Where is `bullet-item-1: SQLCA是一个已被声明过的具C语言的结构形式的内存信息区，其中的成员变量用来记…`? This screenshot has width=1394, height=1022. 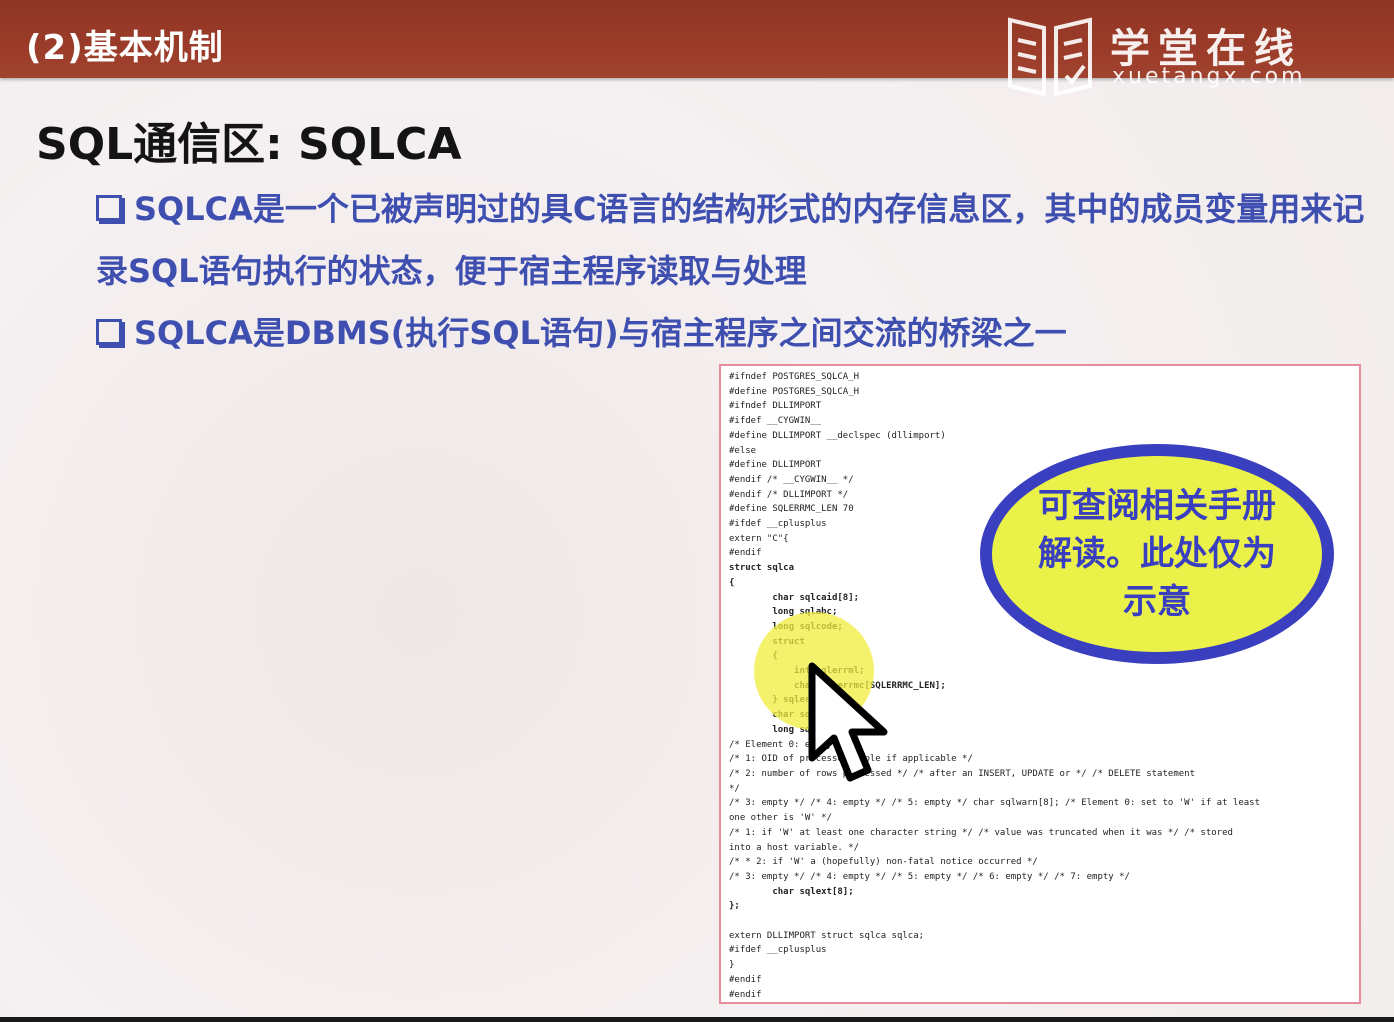 bullet-item-1: SQLCA是一个已被声明过的具C语言的结构形式的内存信息区，其中的成员变量用来记… is located at coordinates (731, 240).